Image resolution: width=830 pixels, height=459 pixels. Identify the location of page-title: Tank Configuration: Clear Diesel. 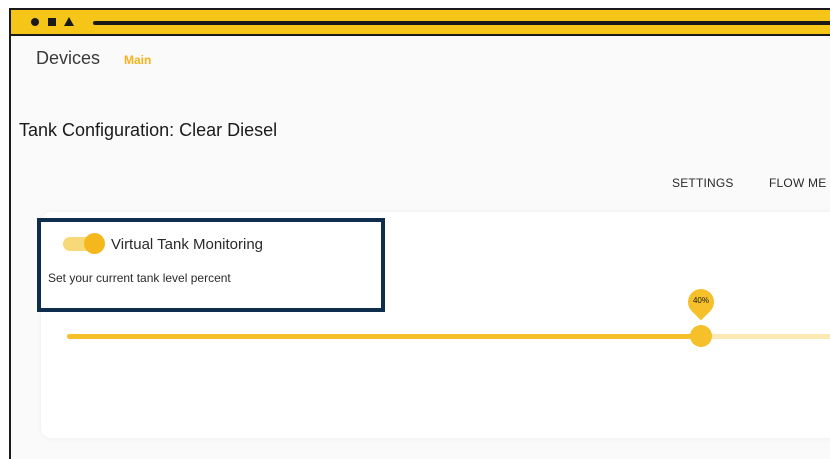
(148, 130).